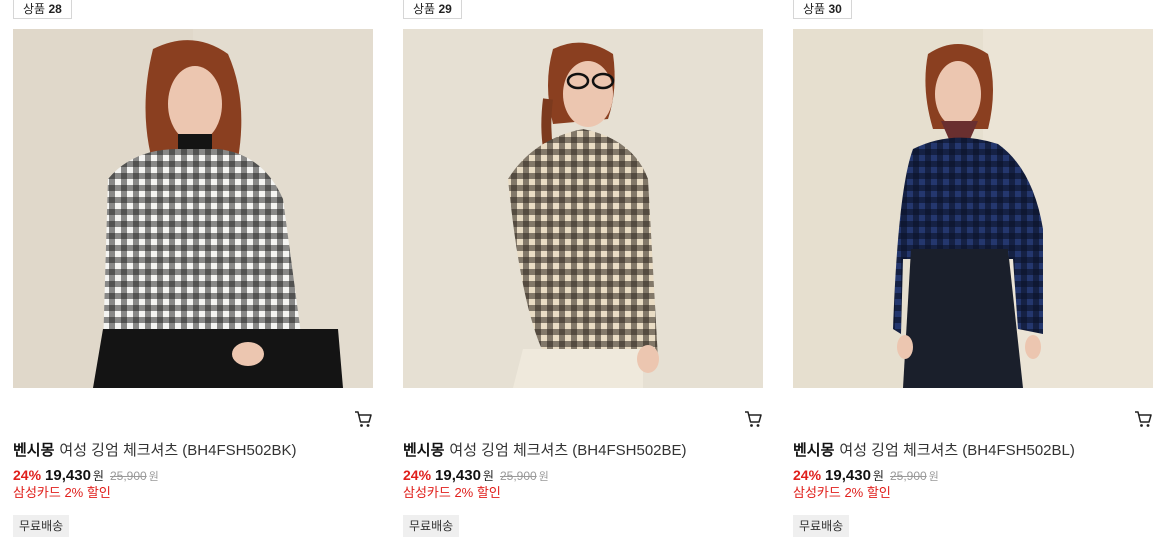  Describe the element at coordinates (178, 450) in the screenshot. I see `product-name: 여성 깅엄 체크셔츠 (BH4FSH502BK)` at that location.